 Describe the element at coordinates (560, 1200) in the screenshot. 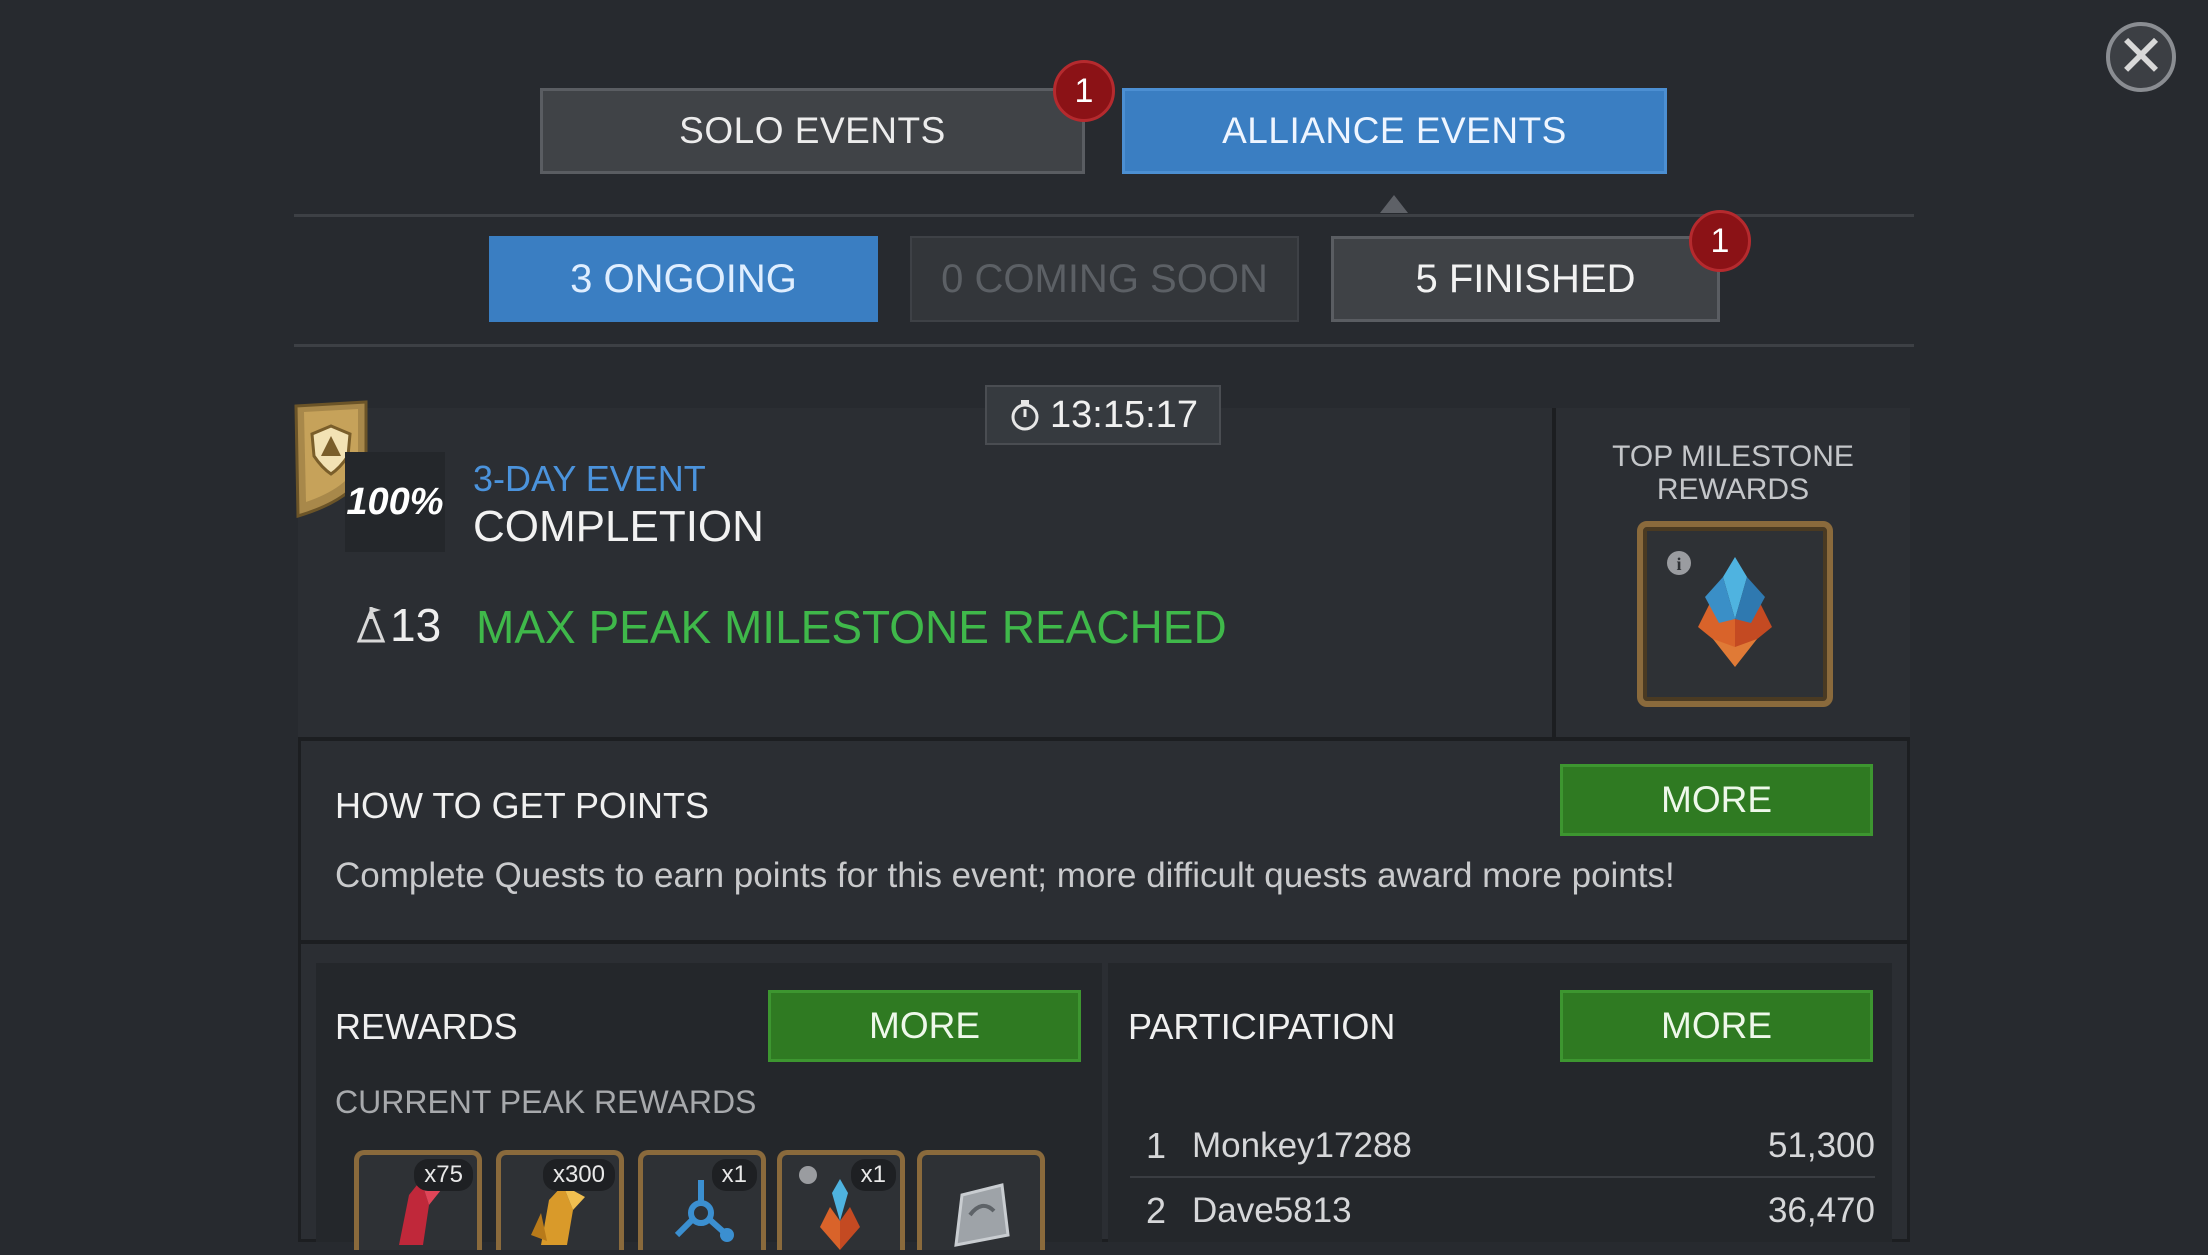

I see `reward-item: x300` at that location.